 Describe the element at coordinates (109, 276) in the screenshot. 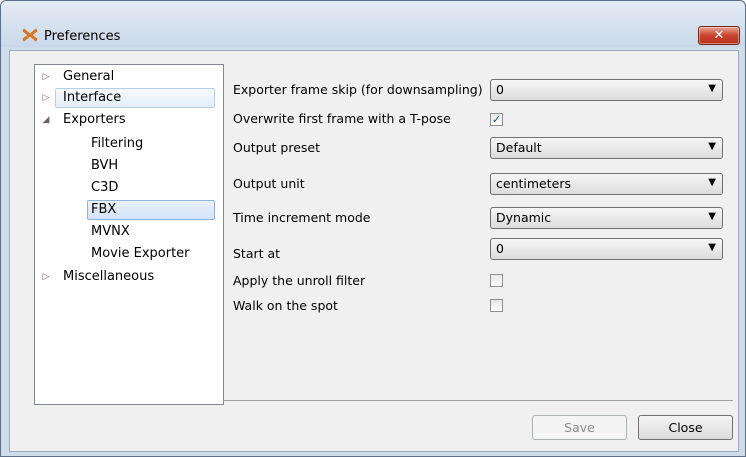

I see `tree-item-label: Miscellaneous` at that location.